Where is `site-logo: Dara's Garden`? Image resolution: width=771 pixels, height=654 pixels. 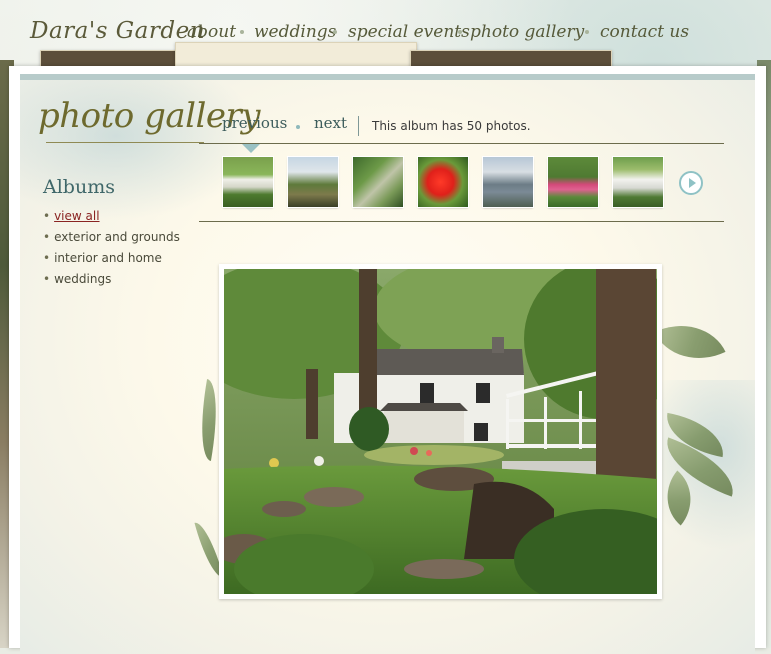 site-logo: Dara's Garden is located at coordinates (117, 31).